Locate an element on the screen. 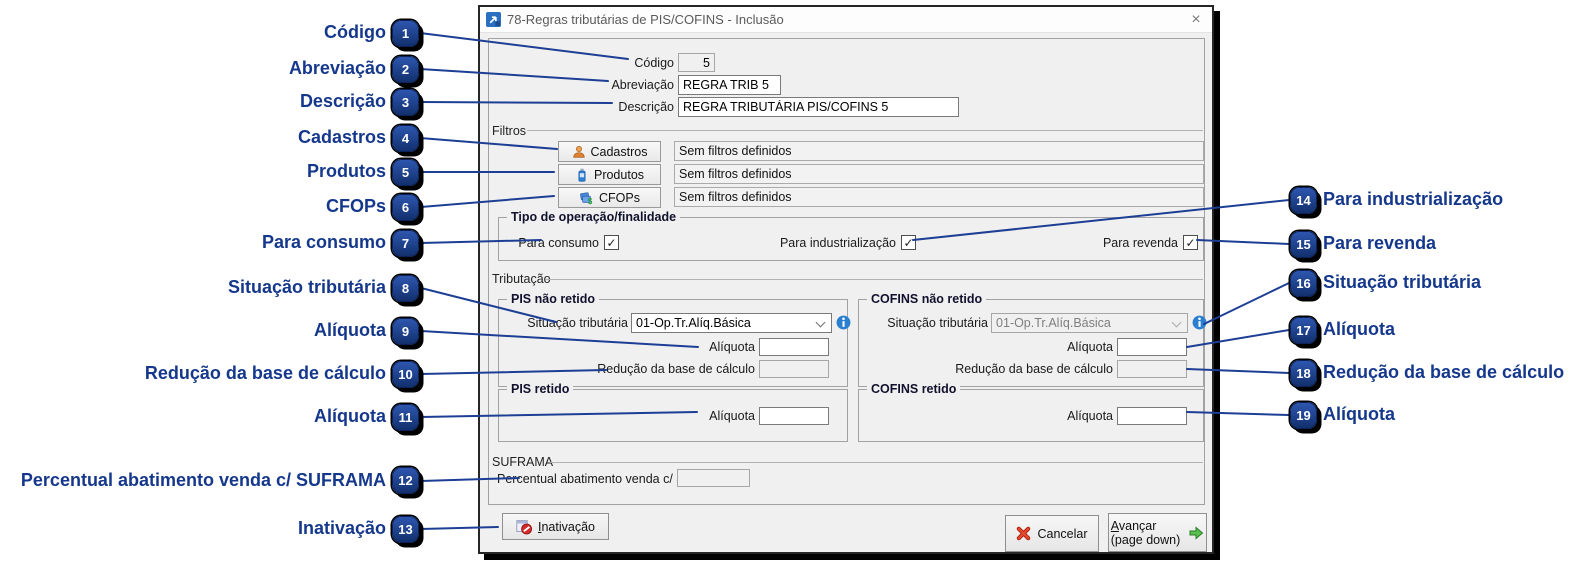 The width and height of the screenshot is (1579, 571). suframa-percentual-input is located at coordinates (713, 478).